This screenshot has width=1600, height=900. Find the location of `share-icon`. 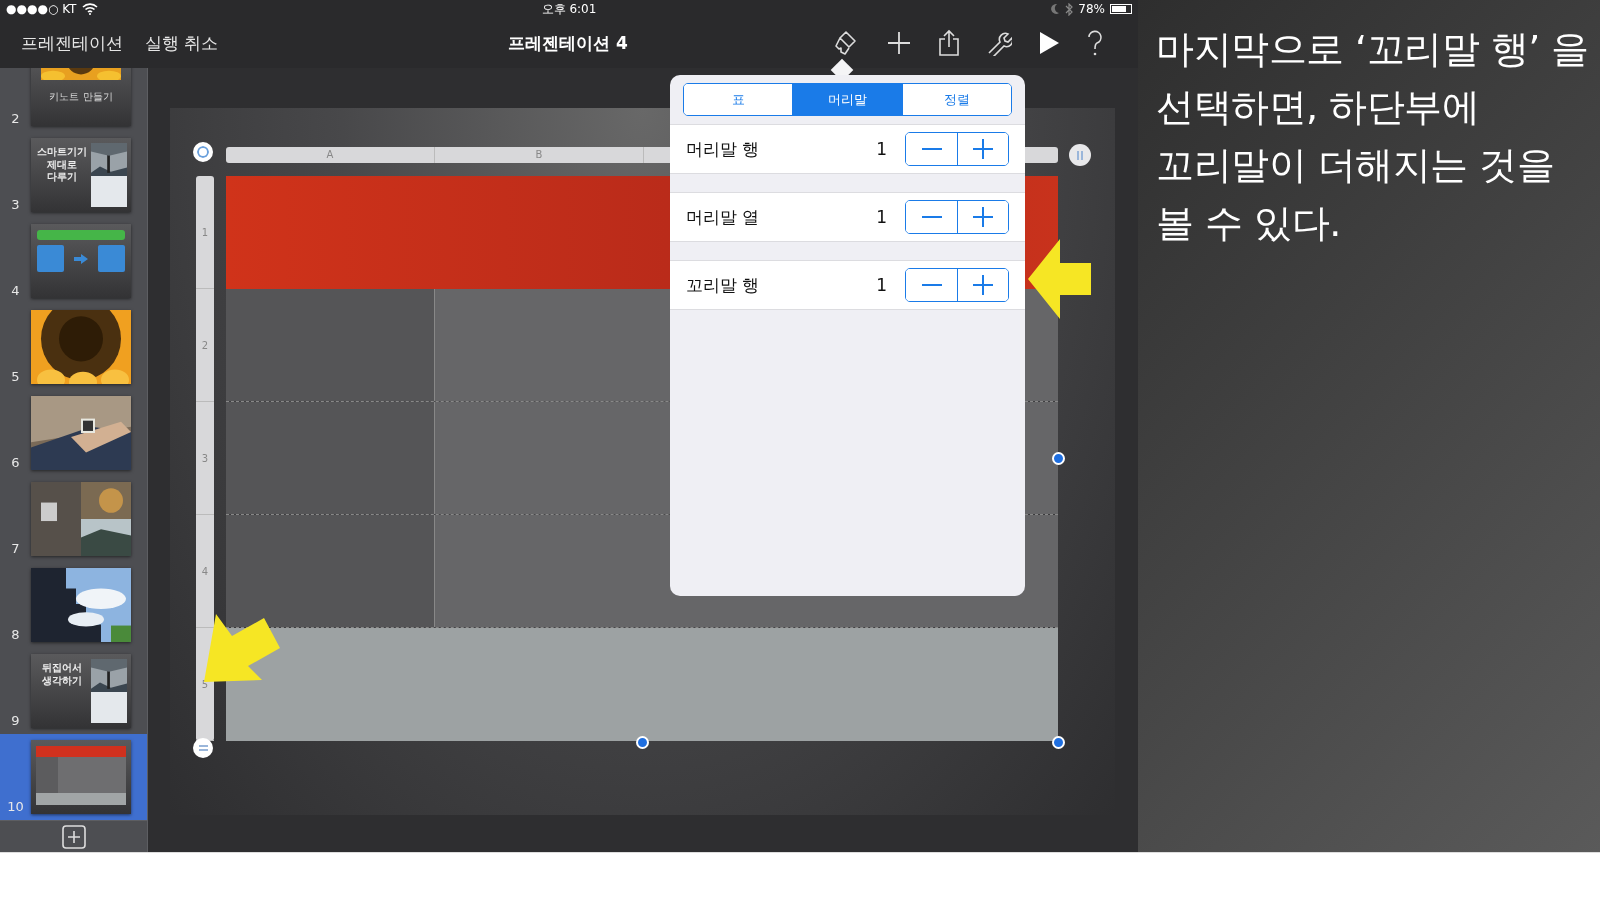

share-icon is located at coordinates (949, 43).